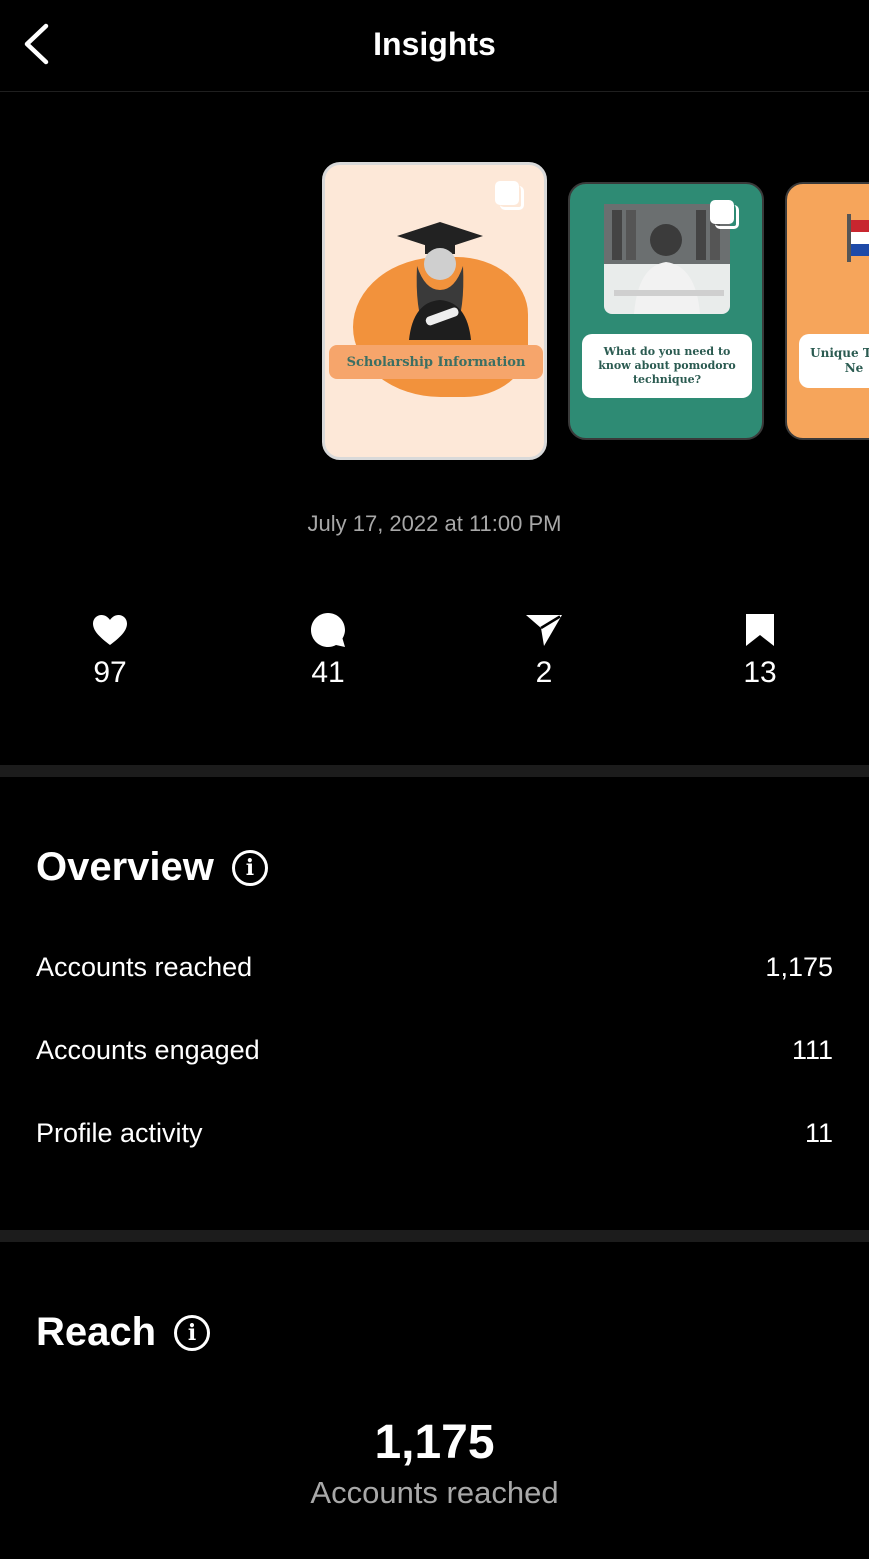  What do you see at coordinates (436, 362) in the screenshot?
I see `carousel-item-caption: Scholarship Information` at bounding box center [436, 362].